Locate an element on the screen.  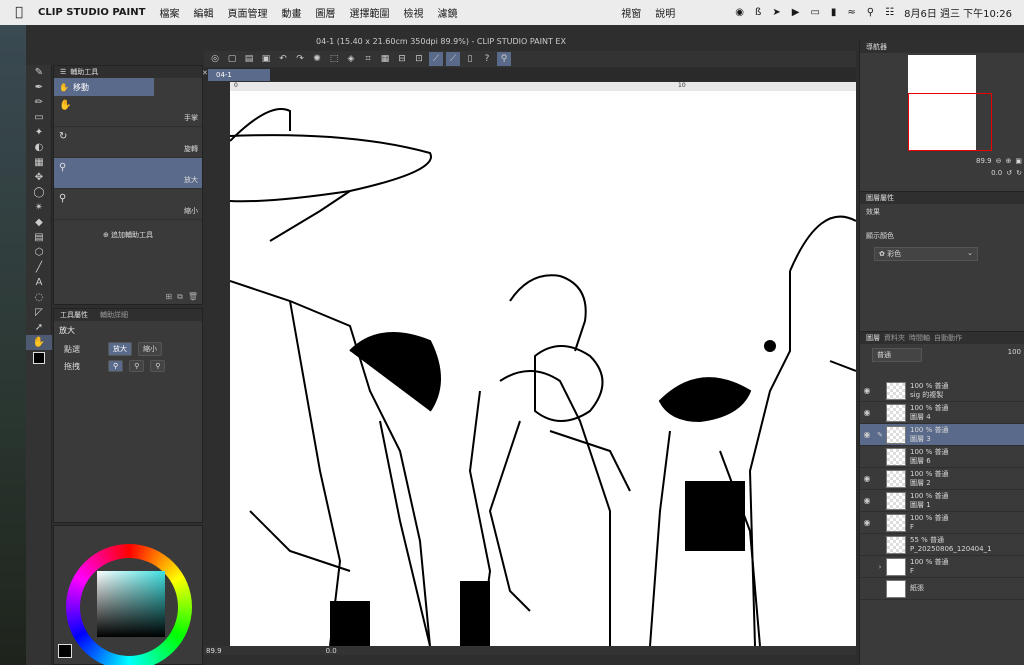
layer-row: ◉ ✎ 100 % 普通 圖層 3 is located at coordinates (942, 435).